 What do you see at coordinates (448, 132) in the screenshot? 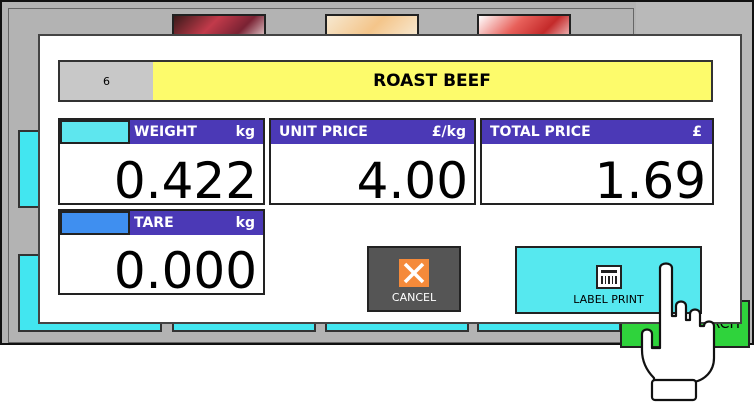
I see `unit-price-unit: £/kg` at bounding box center [448, 132].